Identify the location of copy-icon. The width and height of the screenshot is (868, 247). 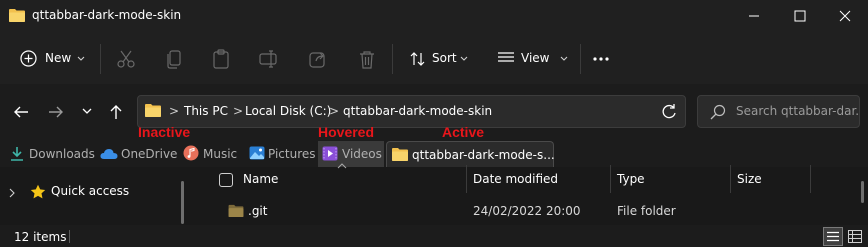
(174, 59).